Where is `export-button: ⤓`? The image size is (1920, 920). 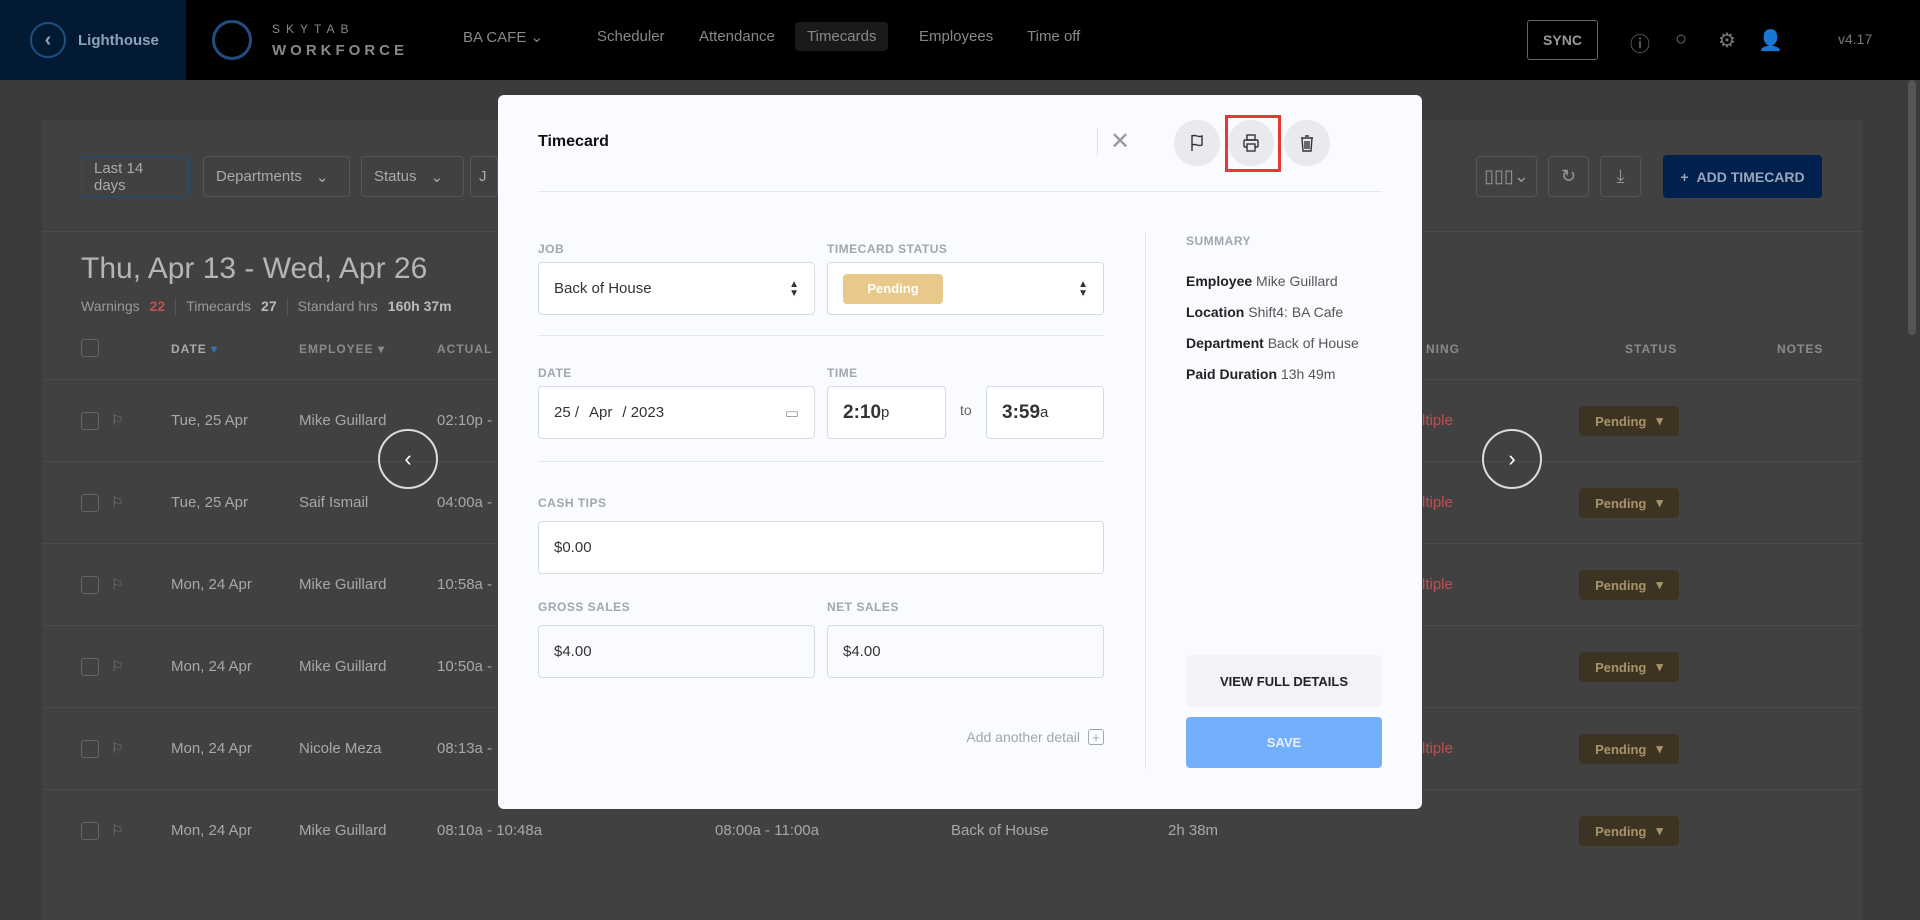 export-button: ⤓ is located at coordinates (1620, 176).